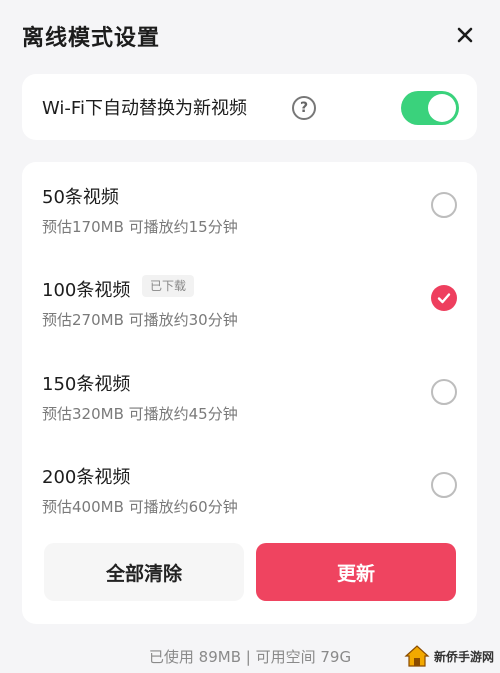 The height and width of the screenshot is (673, 500). Describe the element at coordinates (80, 197) in the screenshot. I see `option-name: 50条视频` at that location.